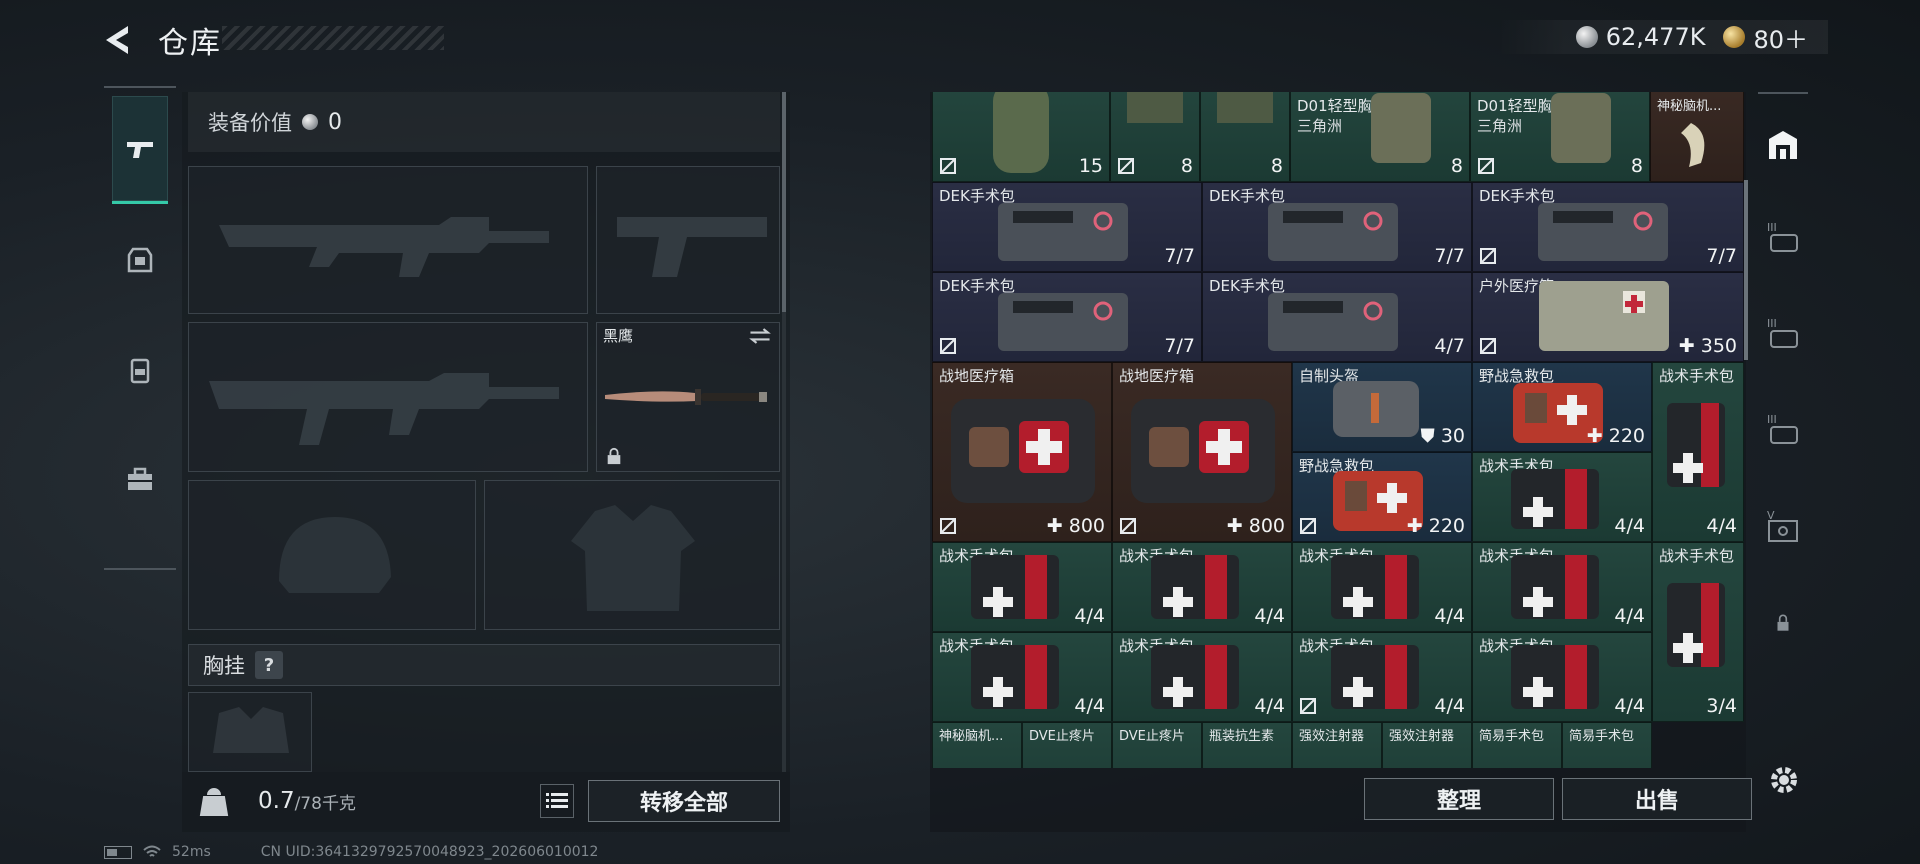  Describe the element at coordinates (388, 397) in the screenshot. I see `secondary-weapon-slot` at that location.